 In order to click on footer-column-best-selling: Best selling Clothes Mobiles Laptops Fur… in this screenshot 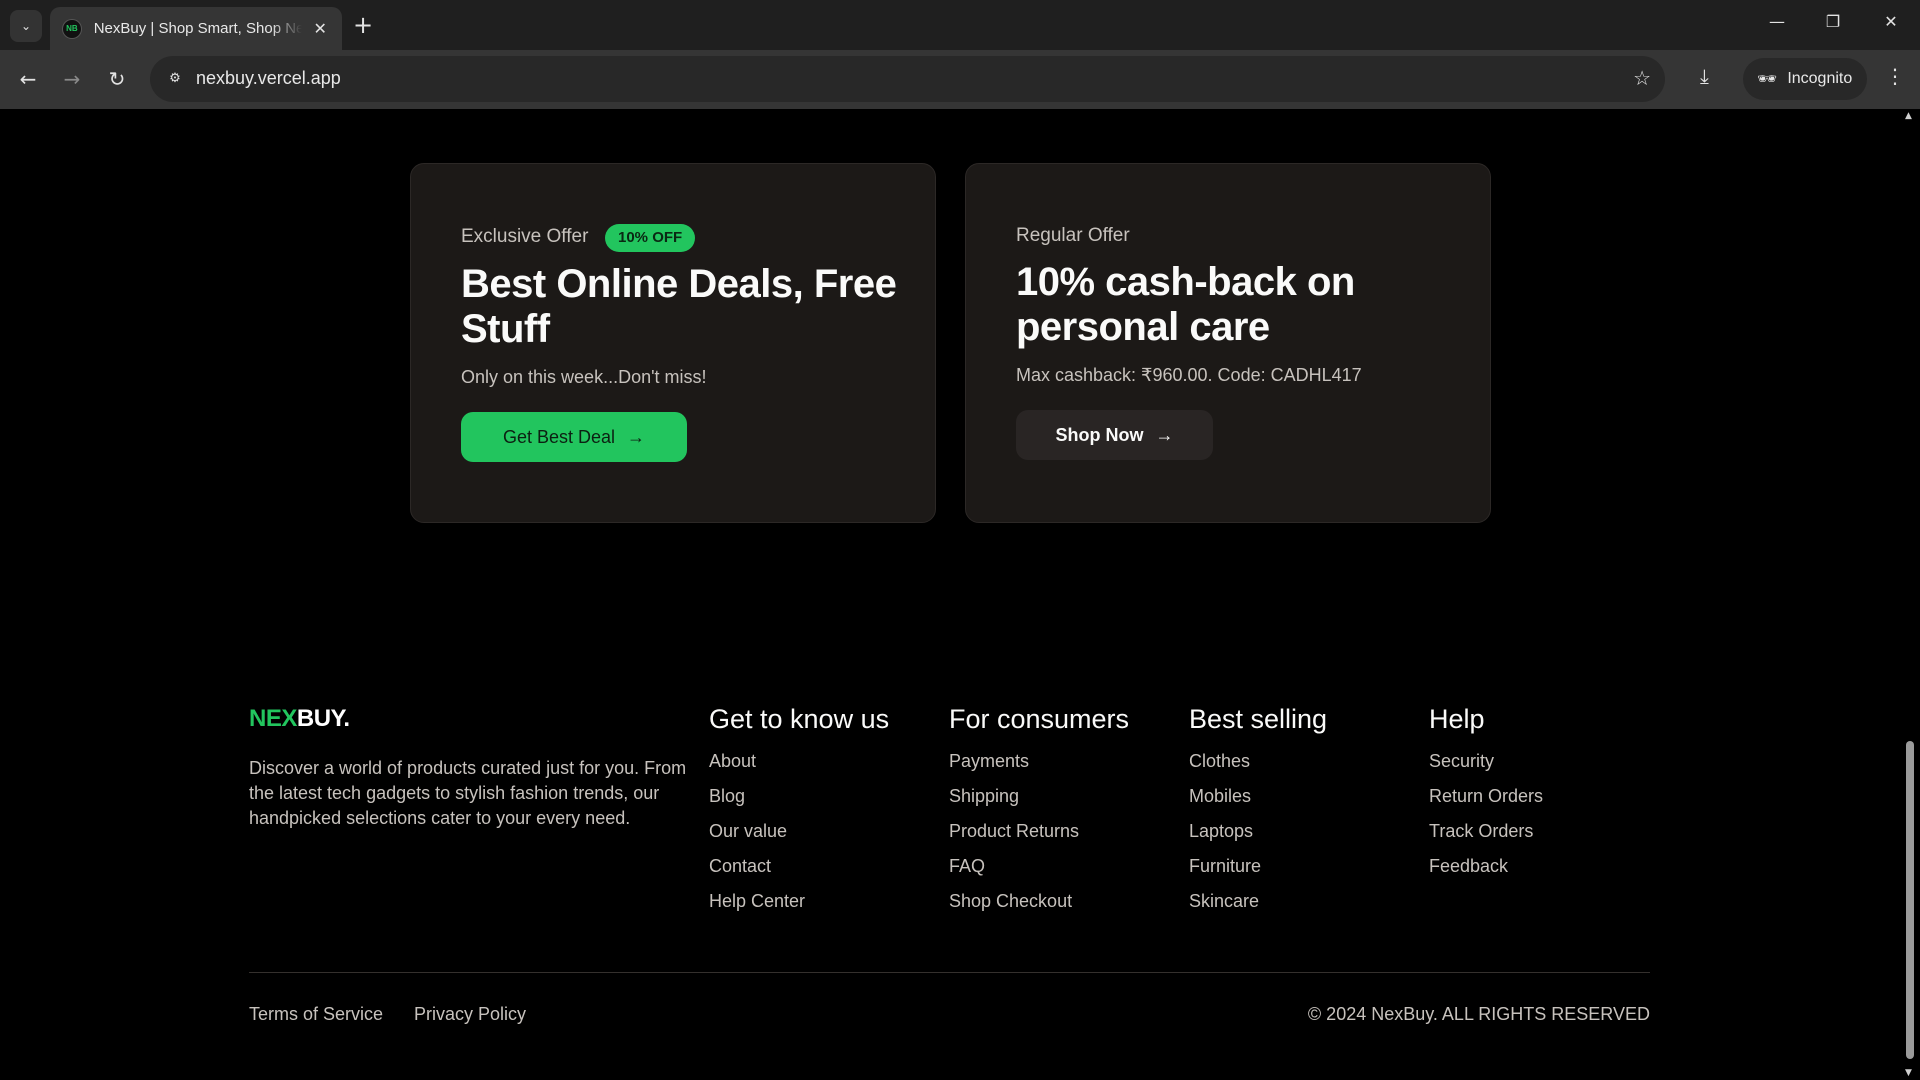, I will do `click(1258, 814)`.